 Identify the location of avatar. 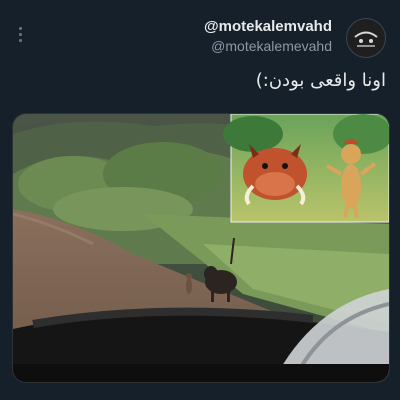
(366, 38).